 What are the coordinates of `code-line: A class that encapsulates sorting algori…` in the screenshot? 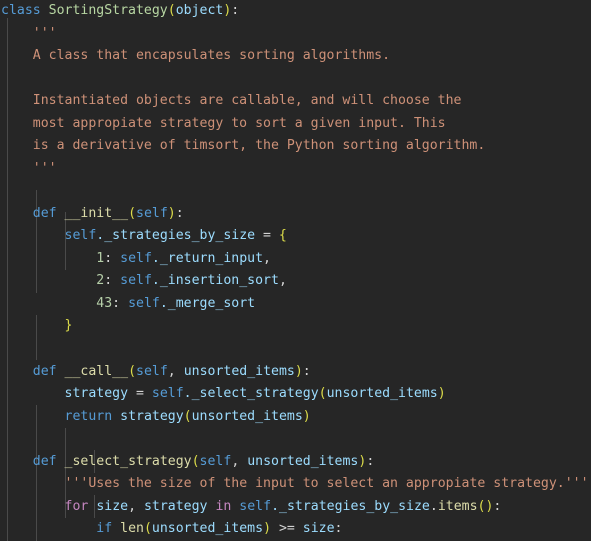 It's located at (295, 56).